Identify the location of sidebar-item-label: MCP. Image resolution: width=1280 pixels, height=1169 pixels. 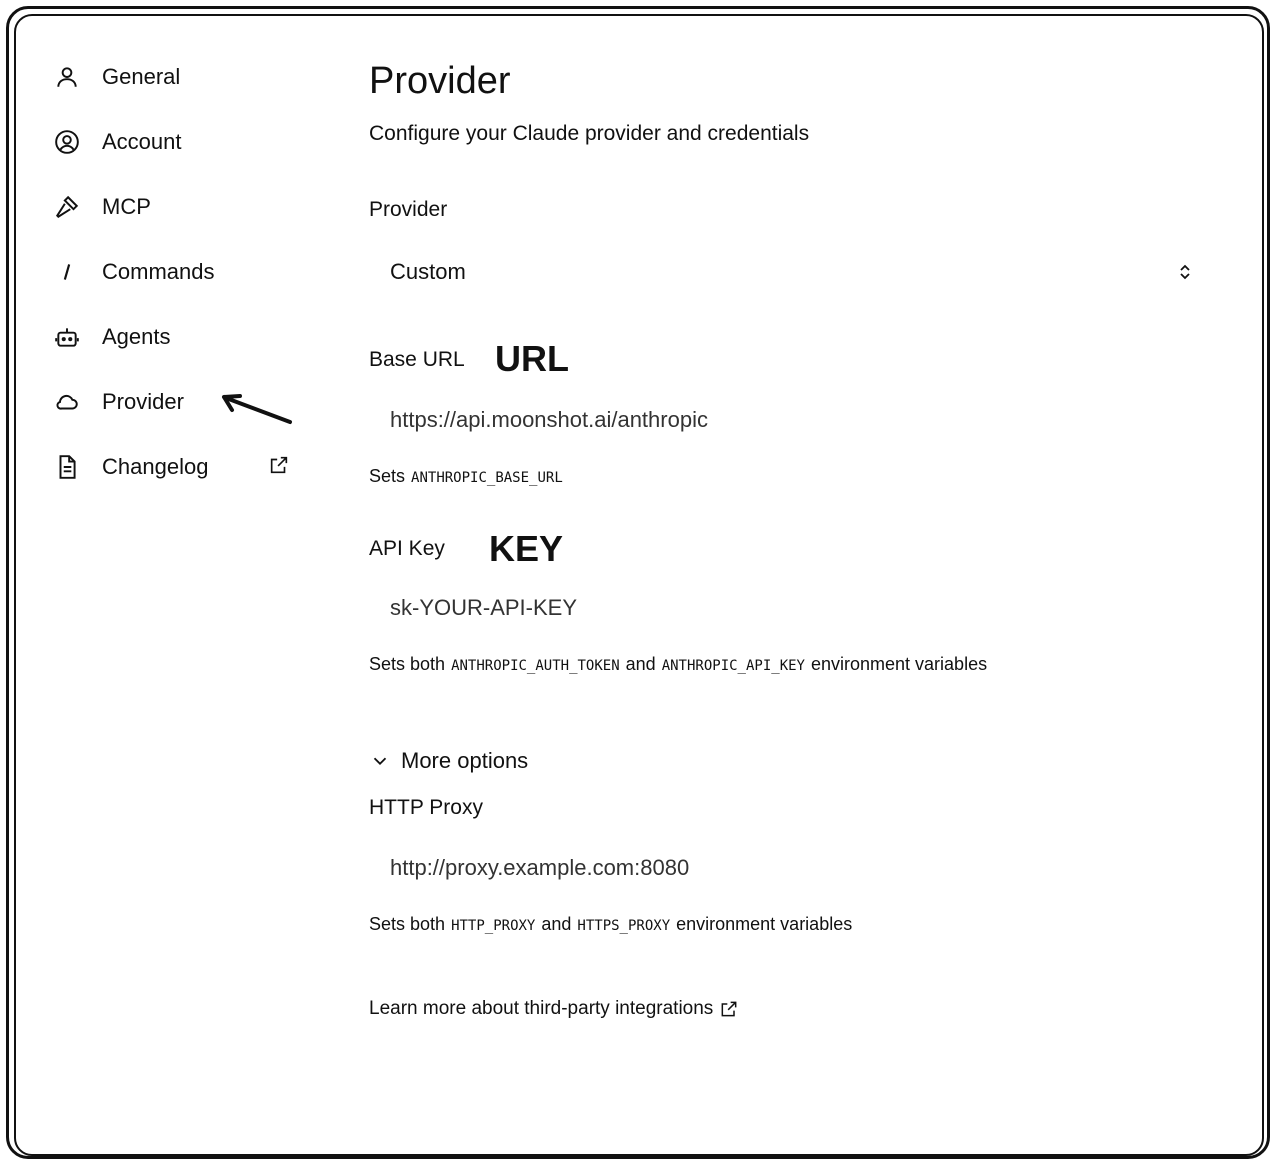
(126, 206).